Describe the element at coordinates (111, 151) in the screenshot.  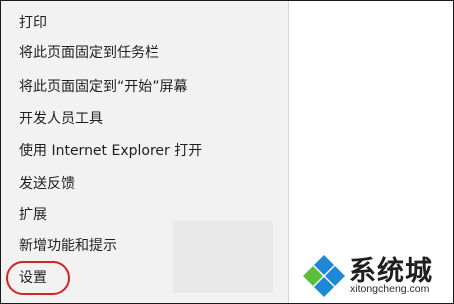
I see `menu-item-label: 使用 Internet Explorer 打开` at that location.